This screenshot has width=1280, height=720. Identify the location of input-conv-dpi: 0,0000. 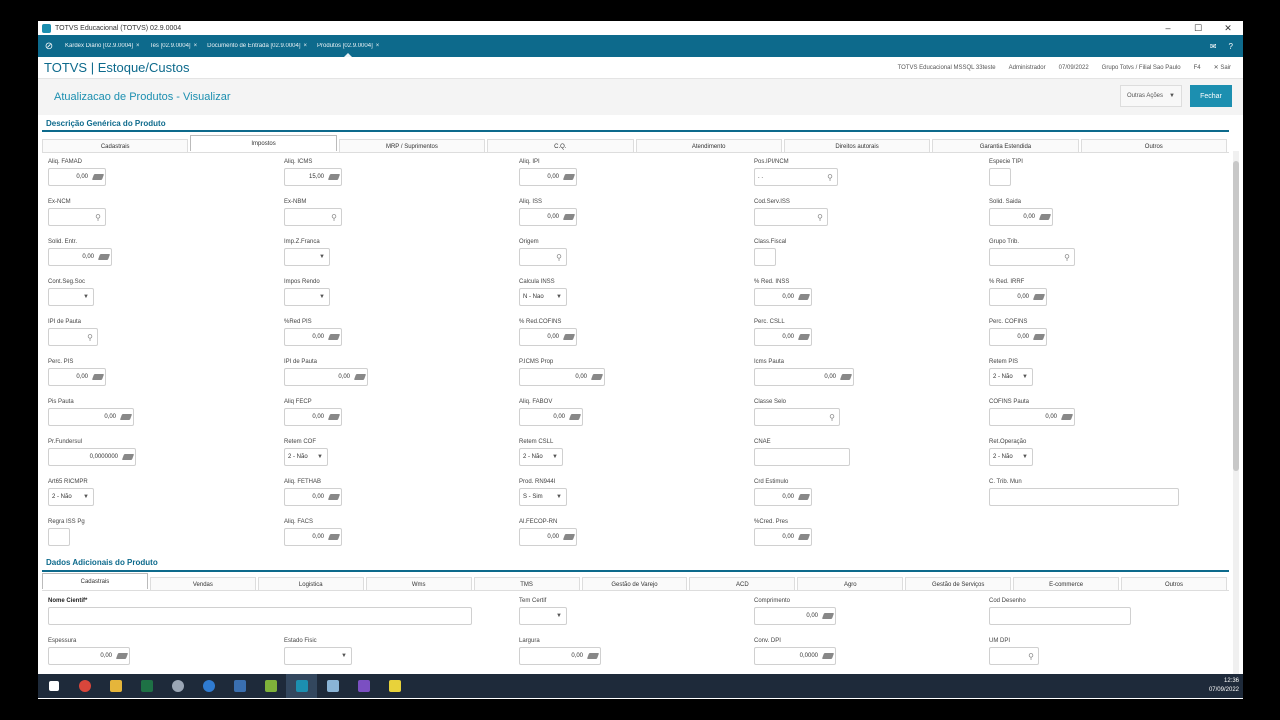
(795, 656).